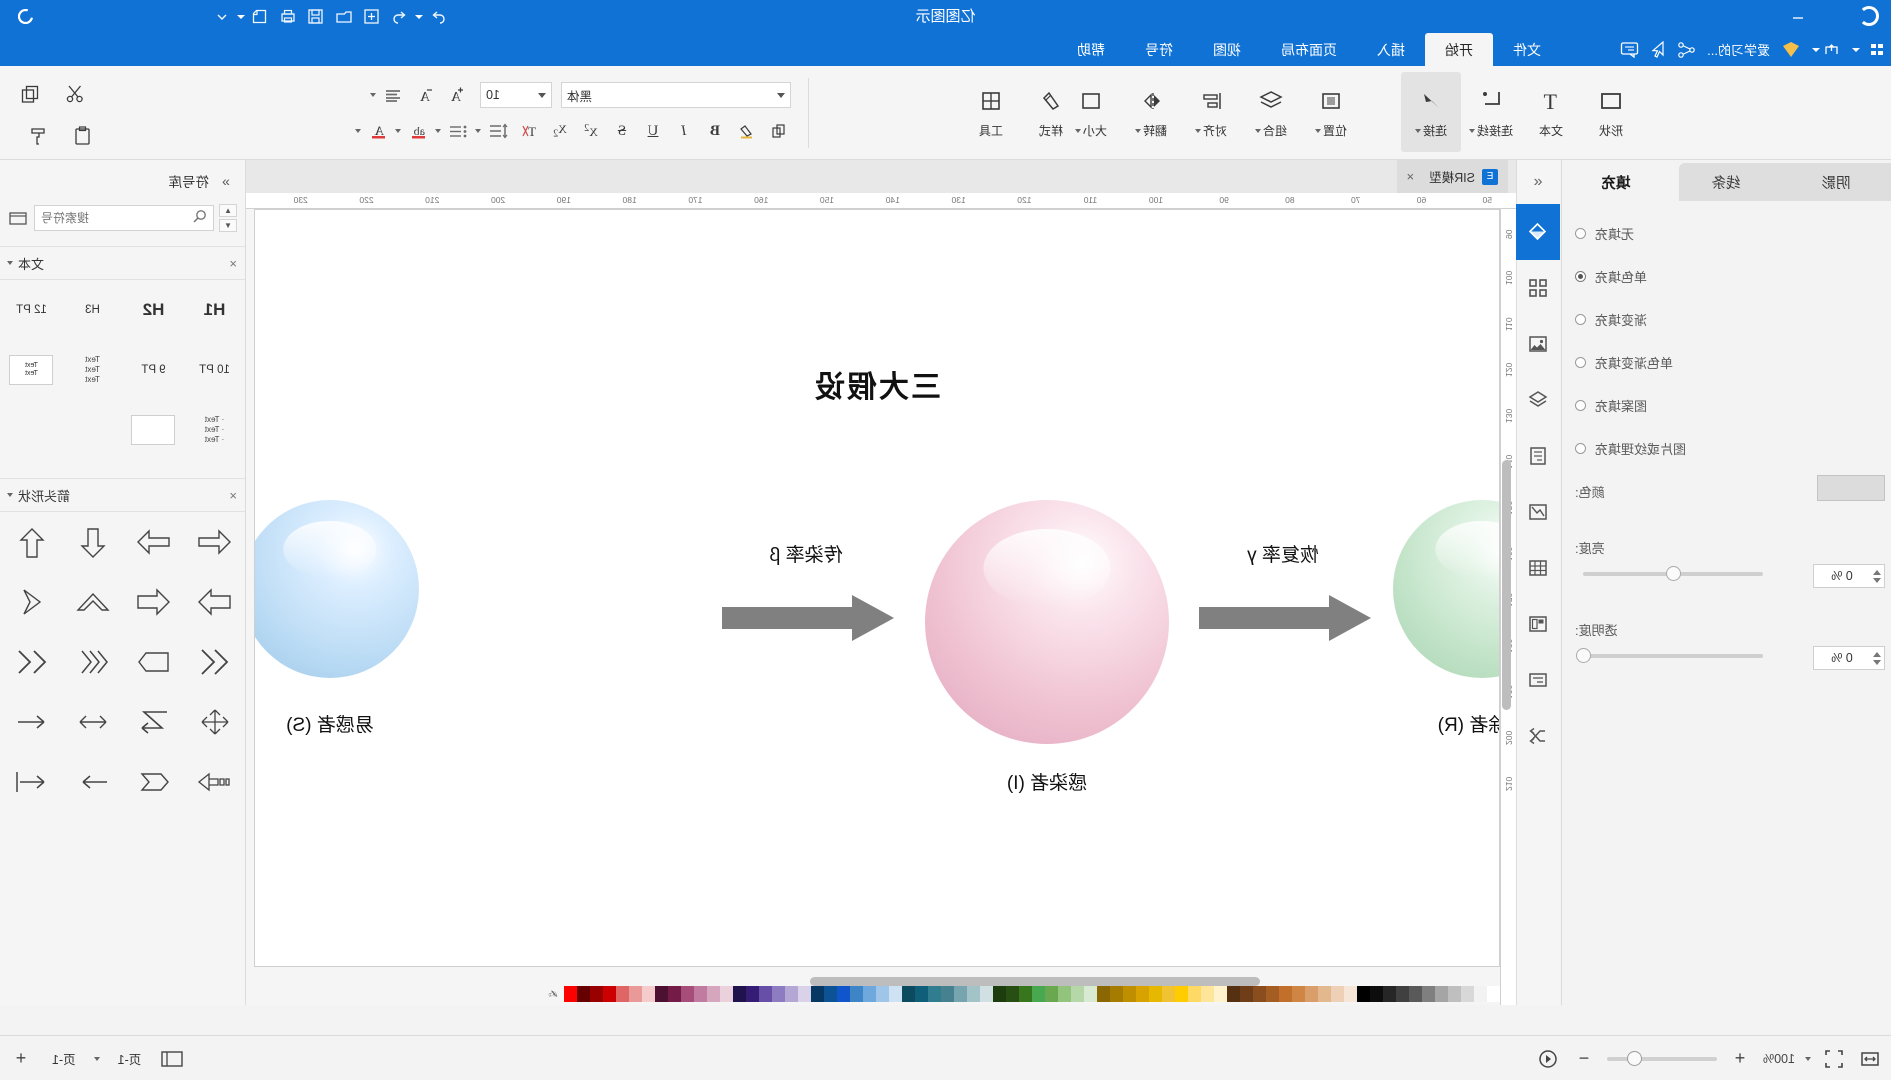 The width and height of the screenshot is (1891, 1080). What do you see at coordinates (114, 218) in the screenshot?
I see `symbol-search-input` at bounding box center [114, 218].